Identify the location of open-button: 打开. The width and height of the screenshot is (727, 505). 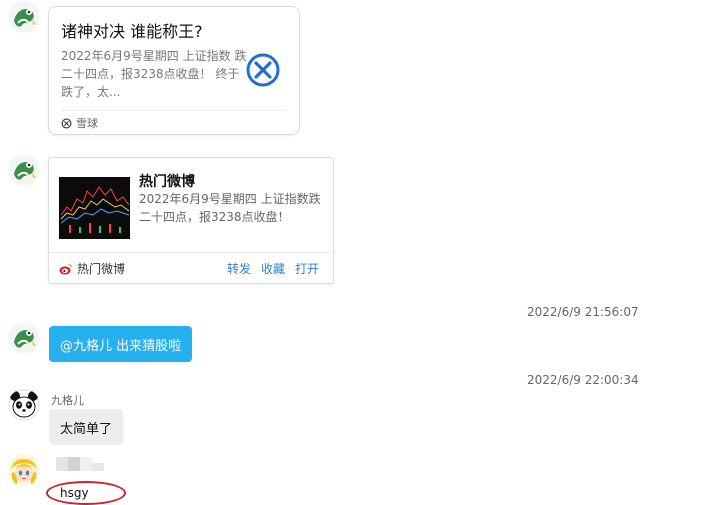
(307, 268).